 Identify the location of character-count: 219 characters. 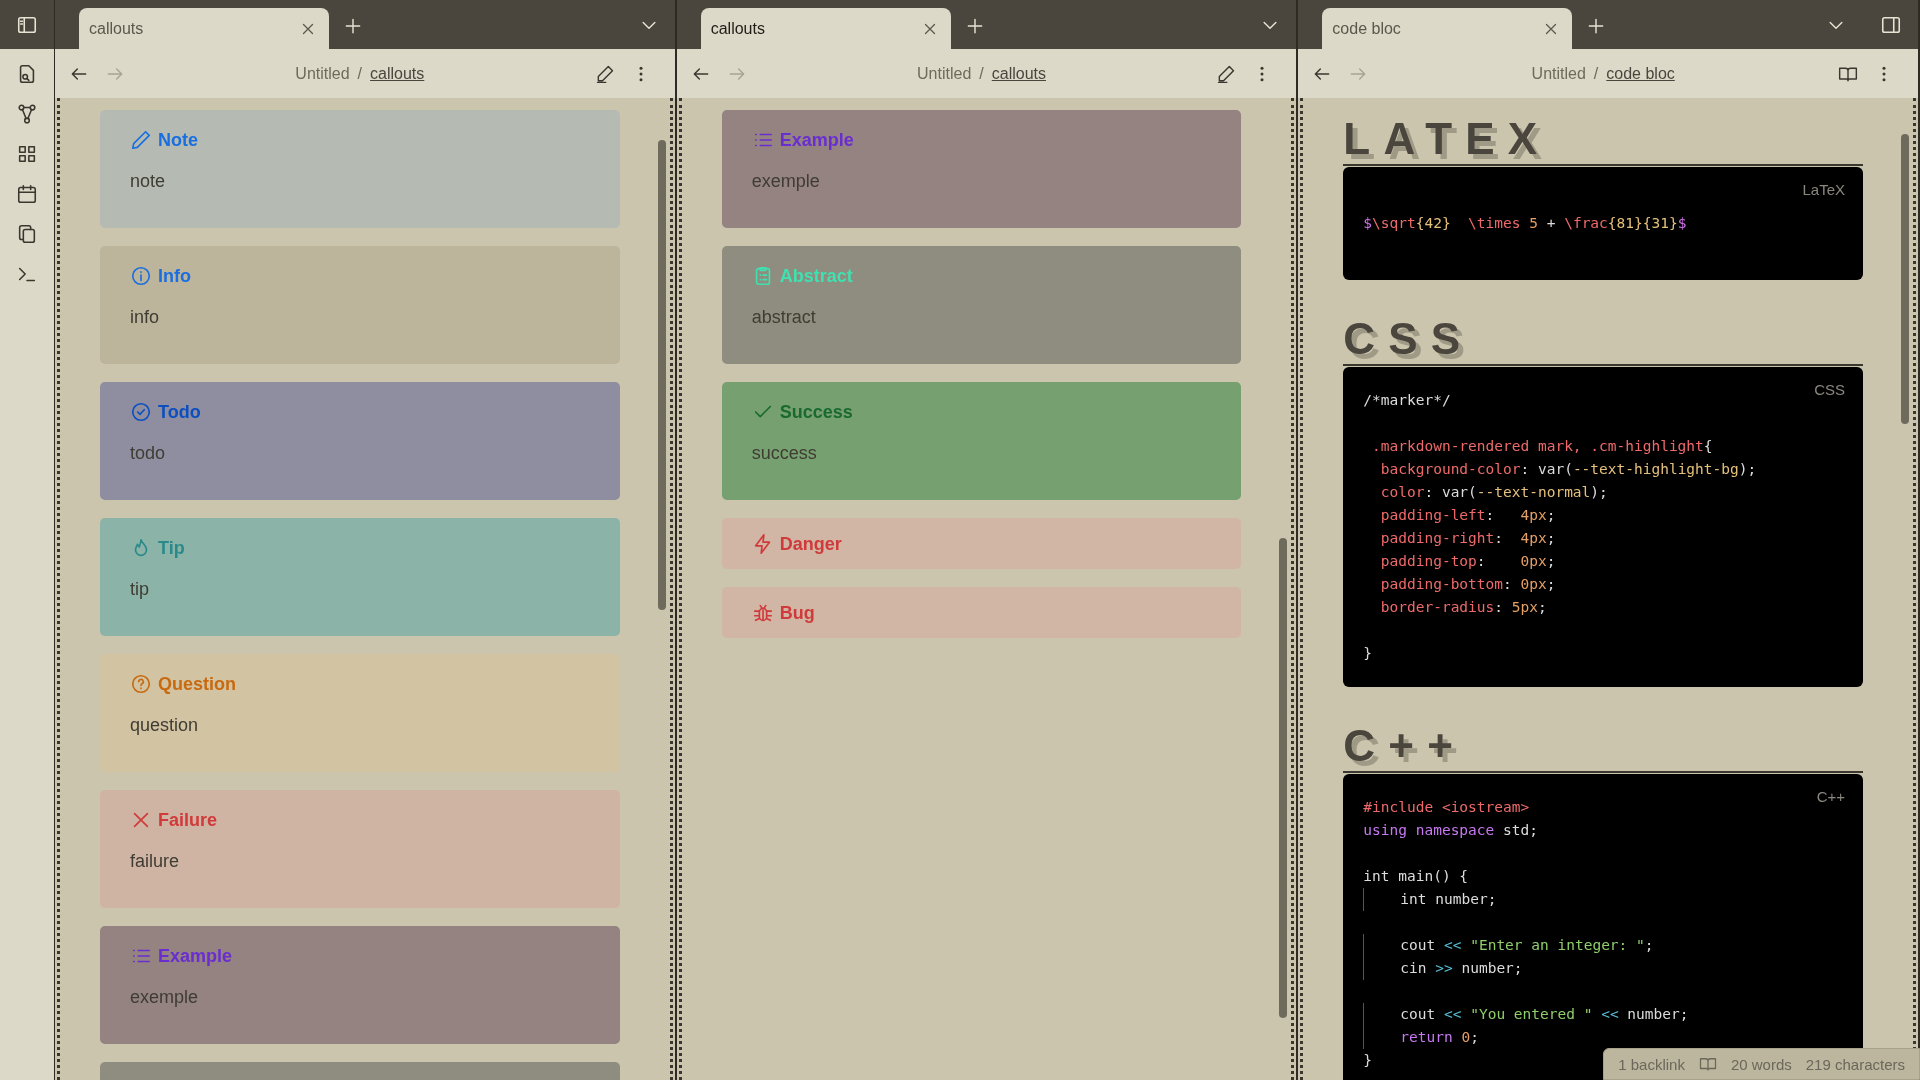
(1855, 1064).